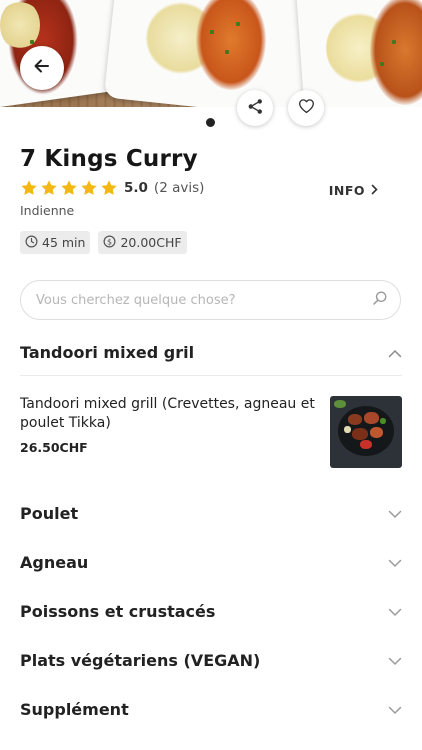 This screenshot has height=750, width=422. I want to click on section-label: Poissons et crustacés, so click(118, 611).